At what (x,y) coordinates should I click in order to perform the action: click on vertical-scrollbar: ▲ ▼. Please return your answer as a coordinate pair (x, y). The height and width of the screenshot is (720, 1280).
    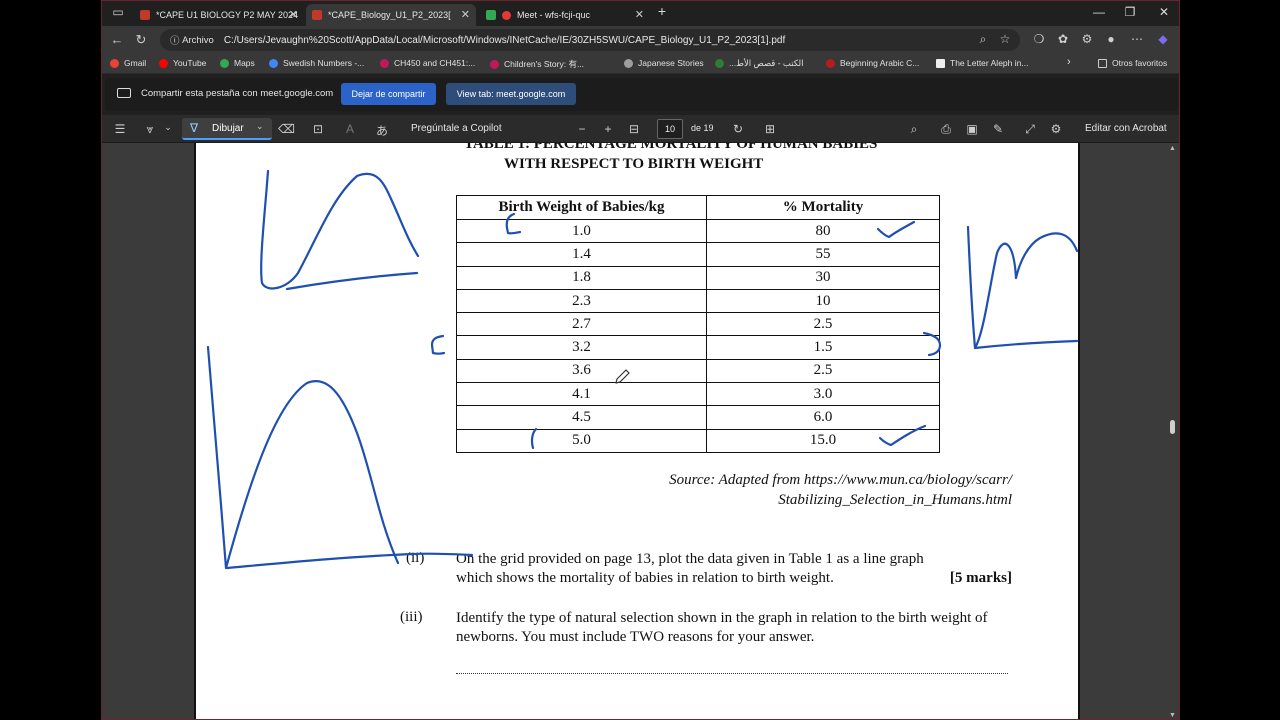
    Looking at the image, I should click on (1173, 431).